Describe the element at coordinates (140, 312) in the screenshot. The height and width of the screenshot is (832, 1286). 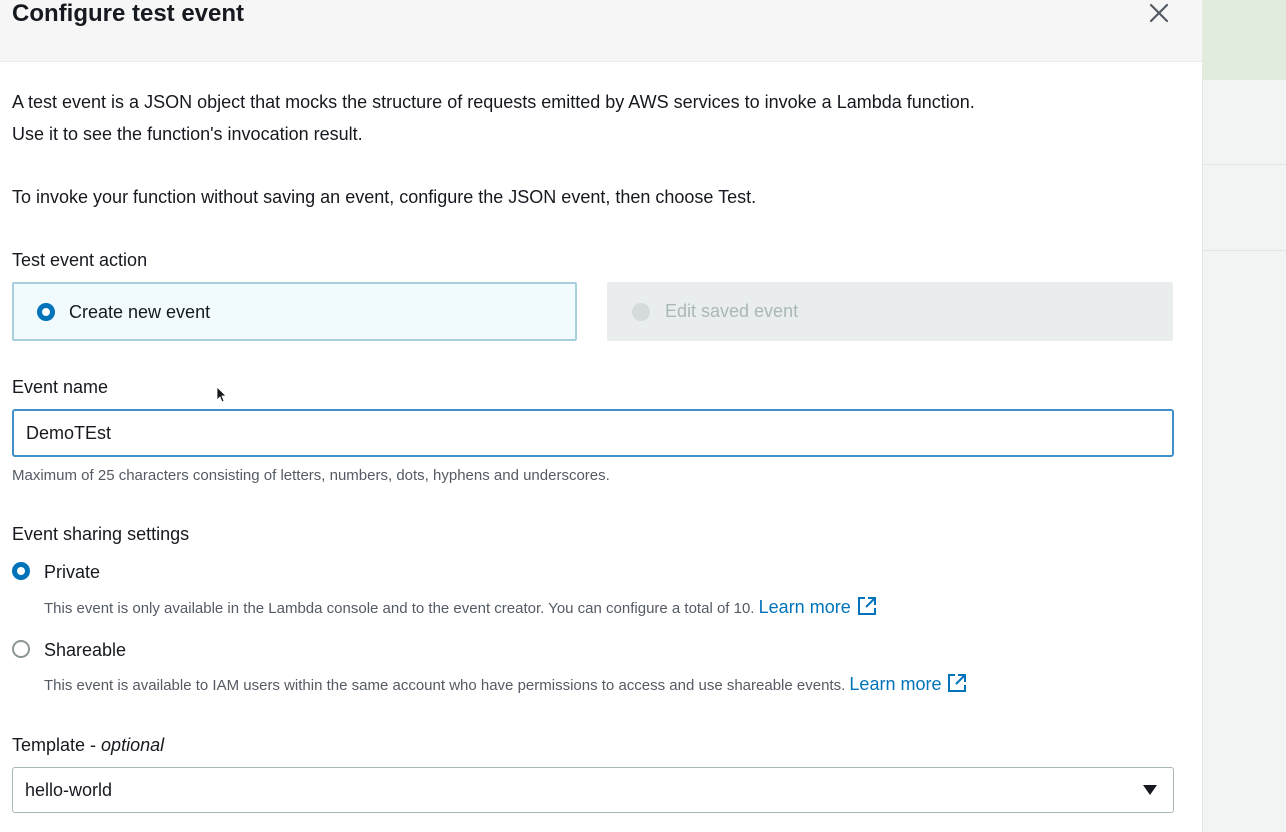
I see `create-new-event-label: Create new event` at that location.